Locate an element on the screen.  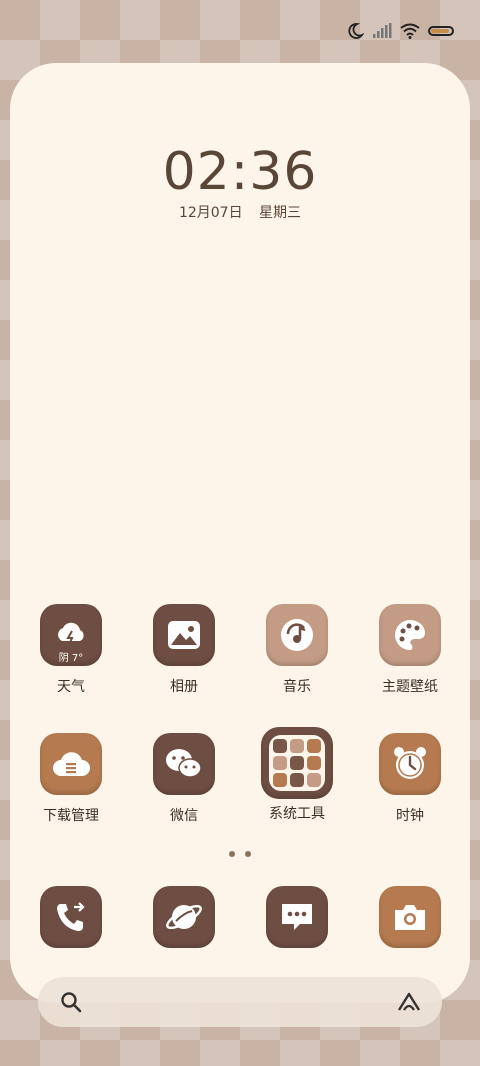
date-text: 12月07日 is located at coordinates (210, 213).